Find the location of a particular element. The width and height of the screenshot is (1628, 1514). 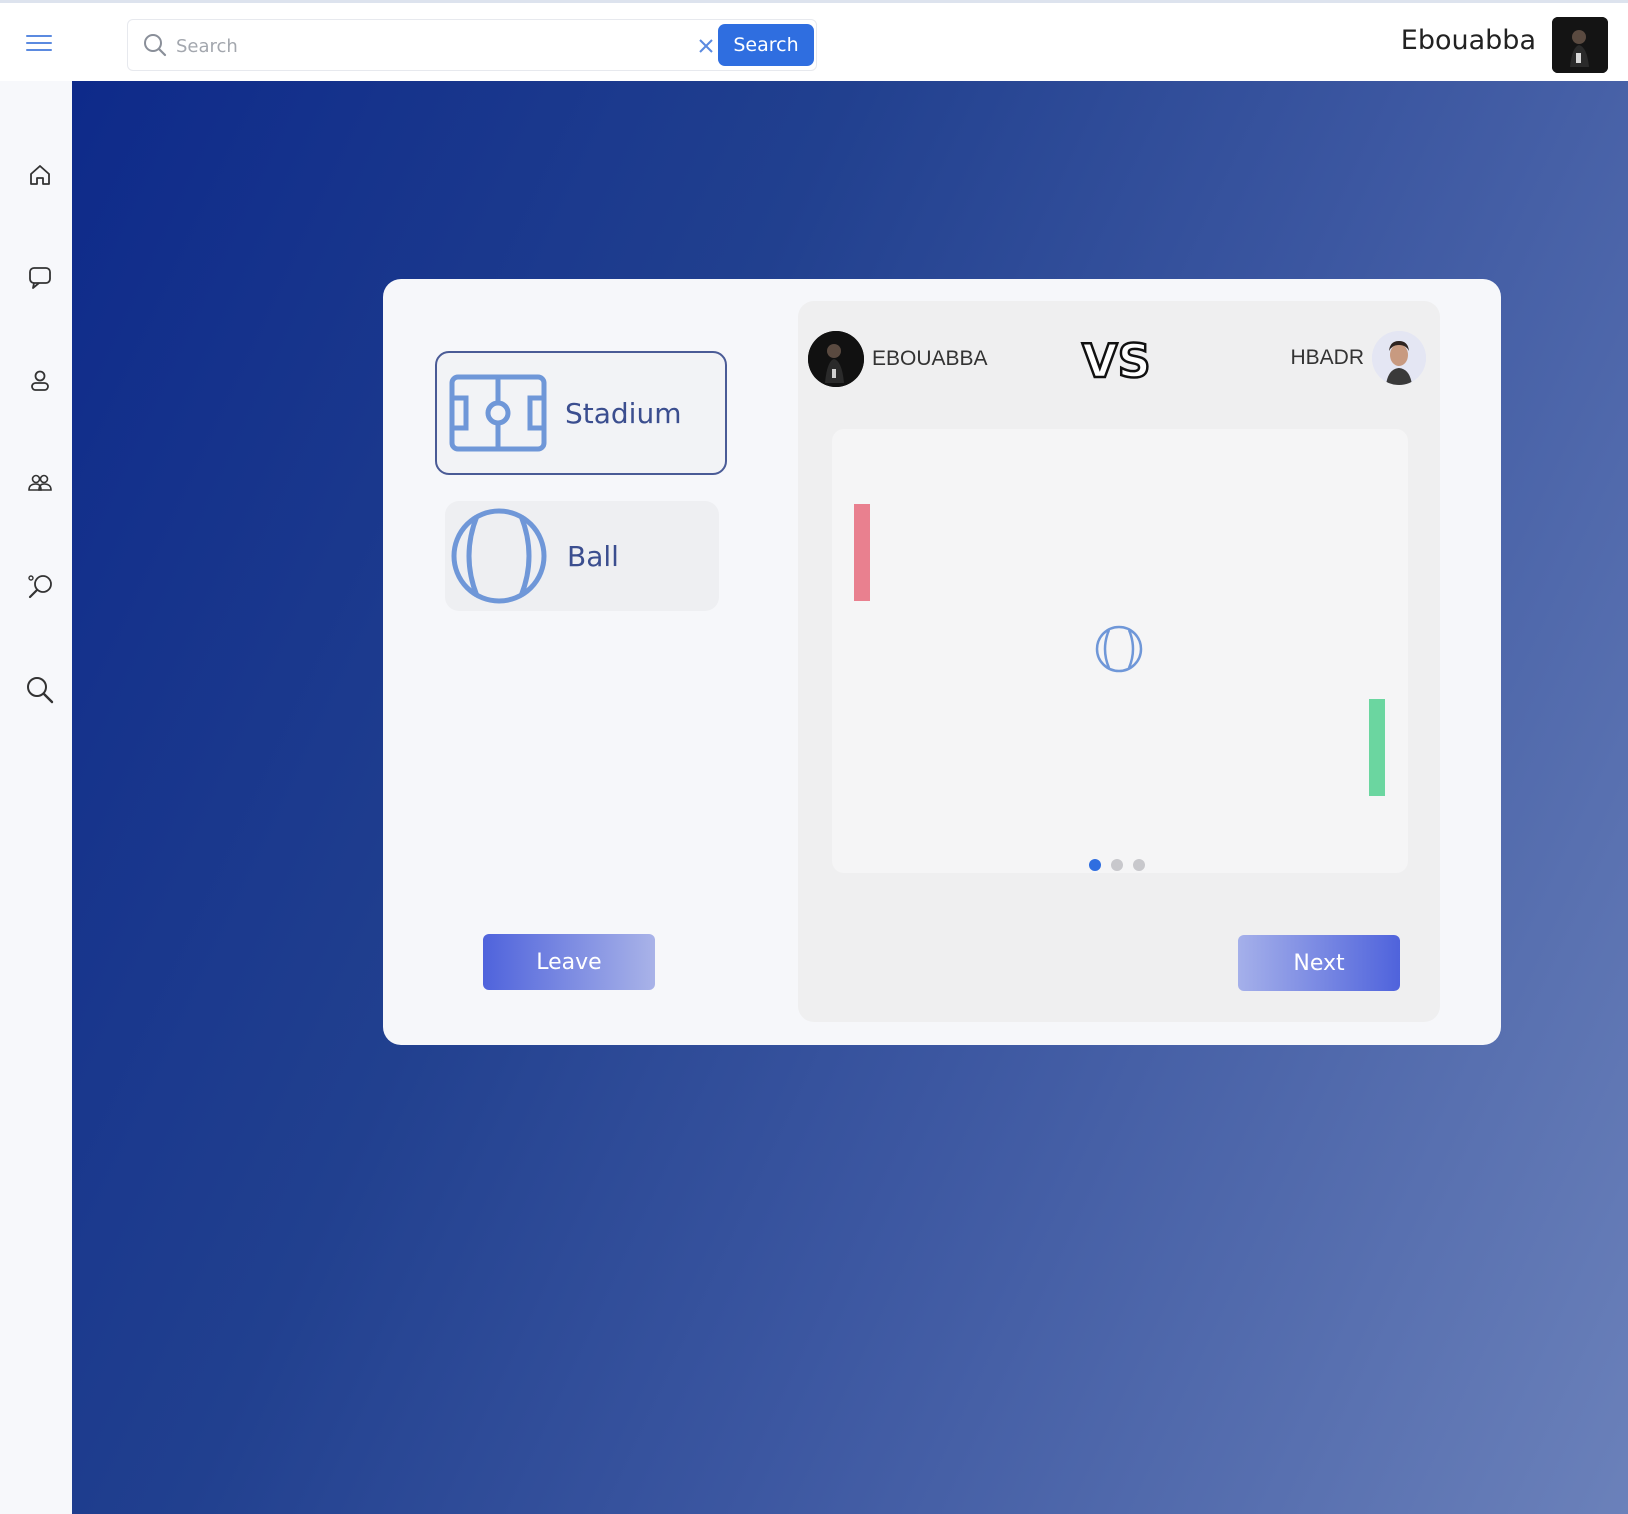

game-field-preview is located at coordinates (1120, 651).